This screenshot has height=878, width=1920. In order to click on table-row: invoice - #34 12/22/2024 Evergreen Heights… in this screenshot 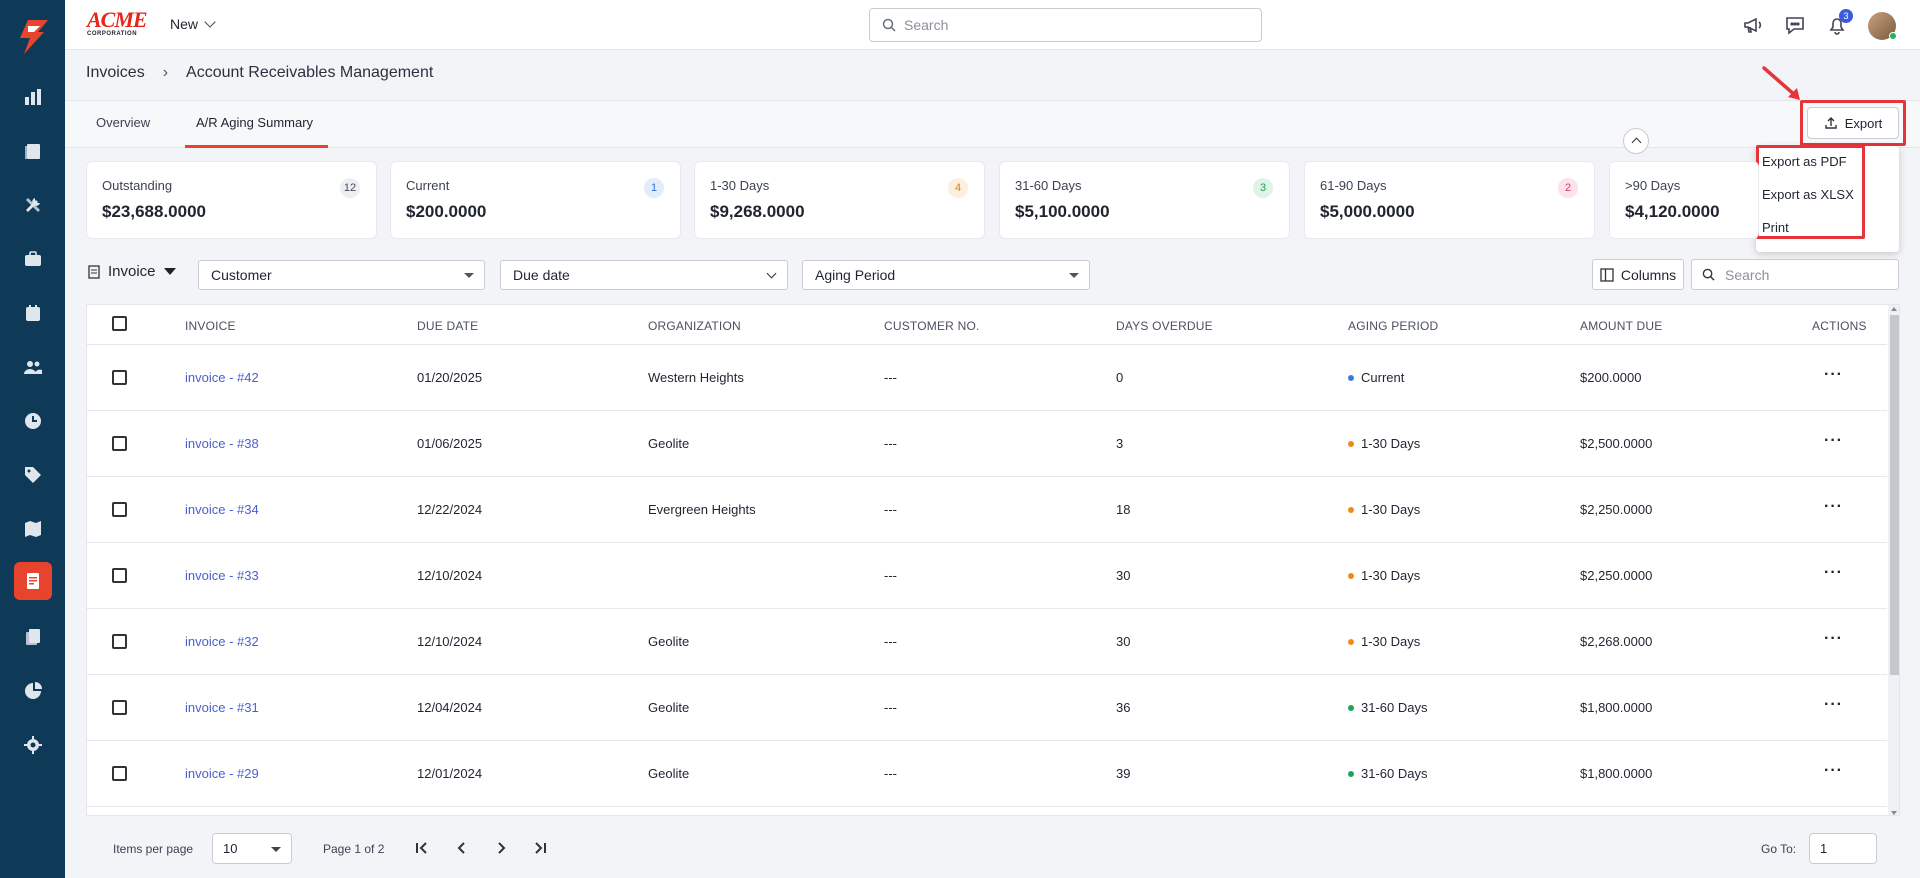, I will do `click(987, 510)`.